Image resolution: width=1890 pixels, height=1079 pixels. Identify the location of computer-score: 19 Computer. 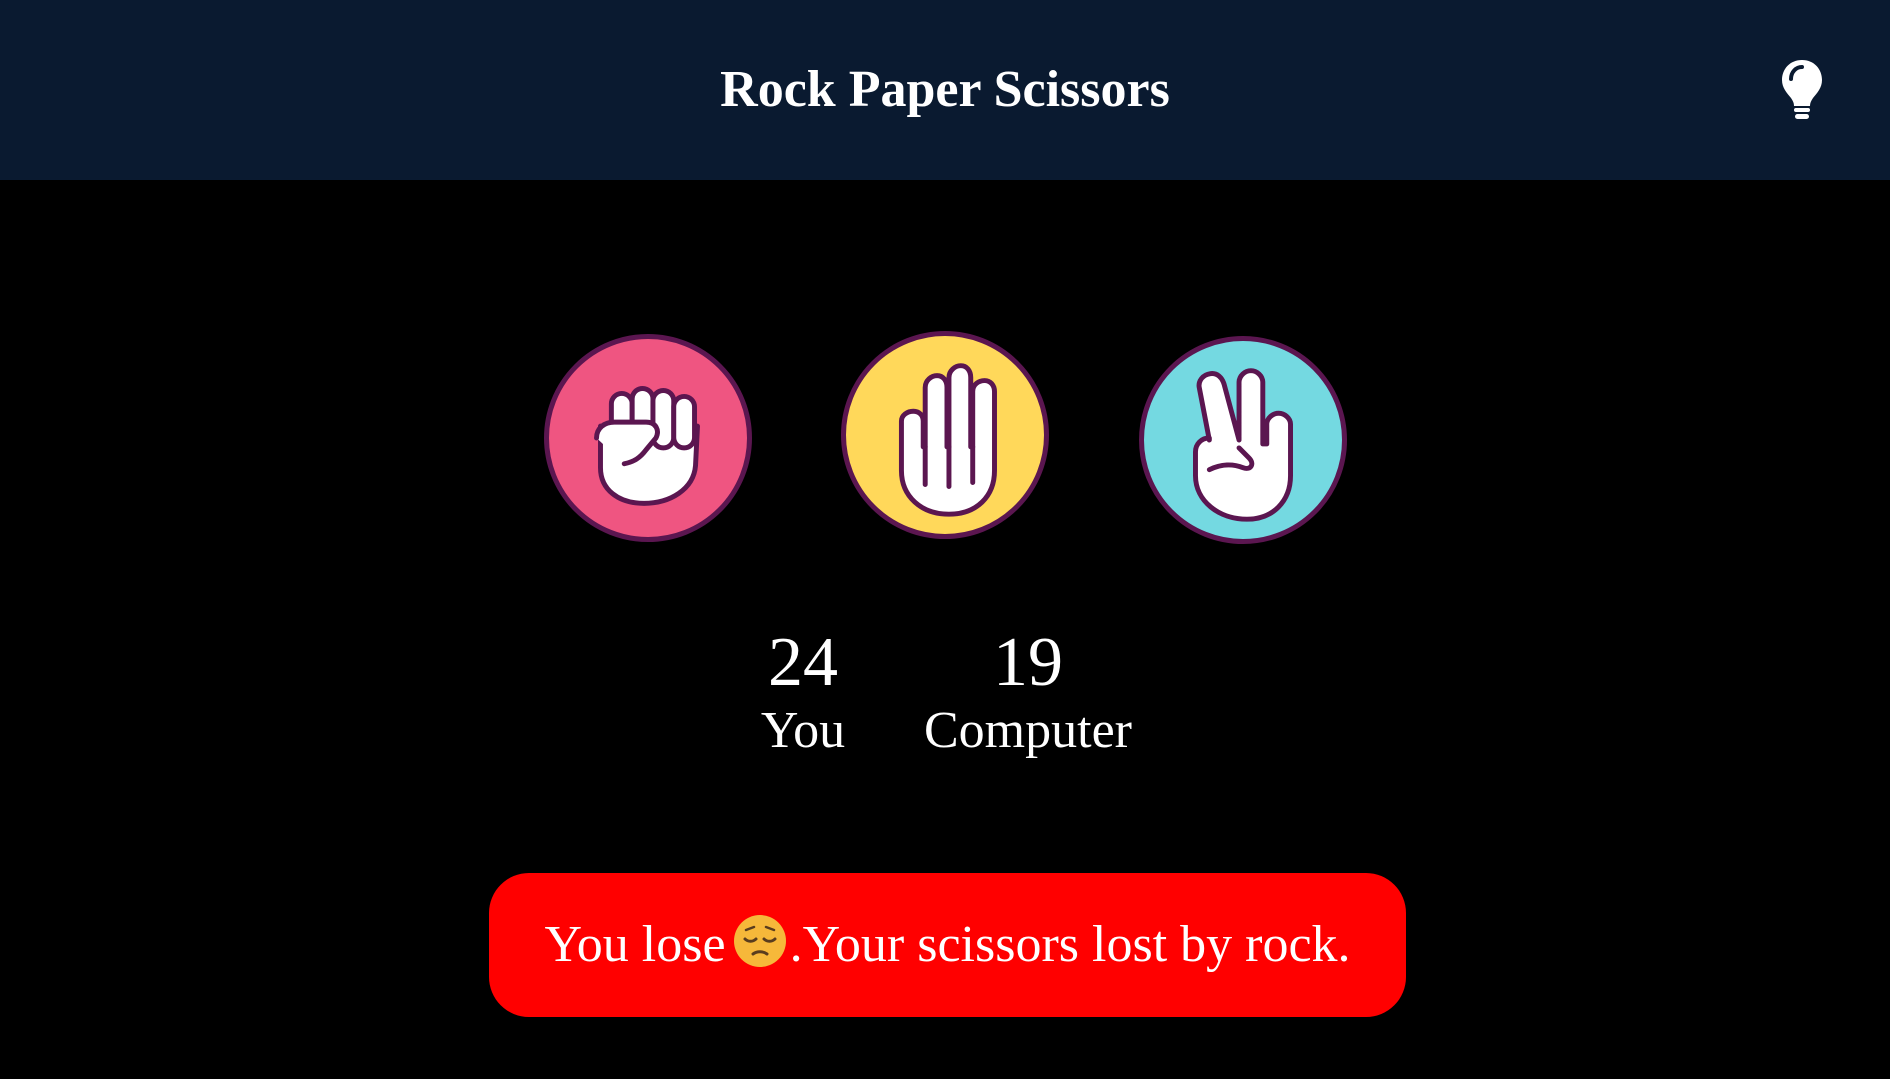
(1028, 693).